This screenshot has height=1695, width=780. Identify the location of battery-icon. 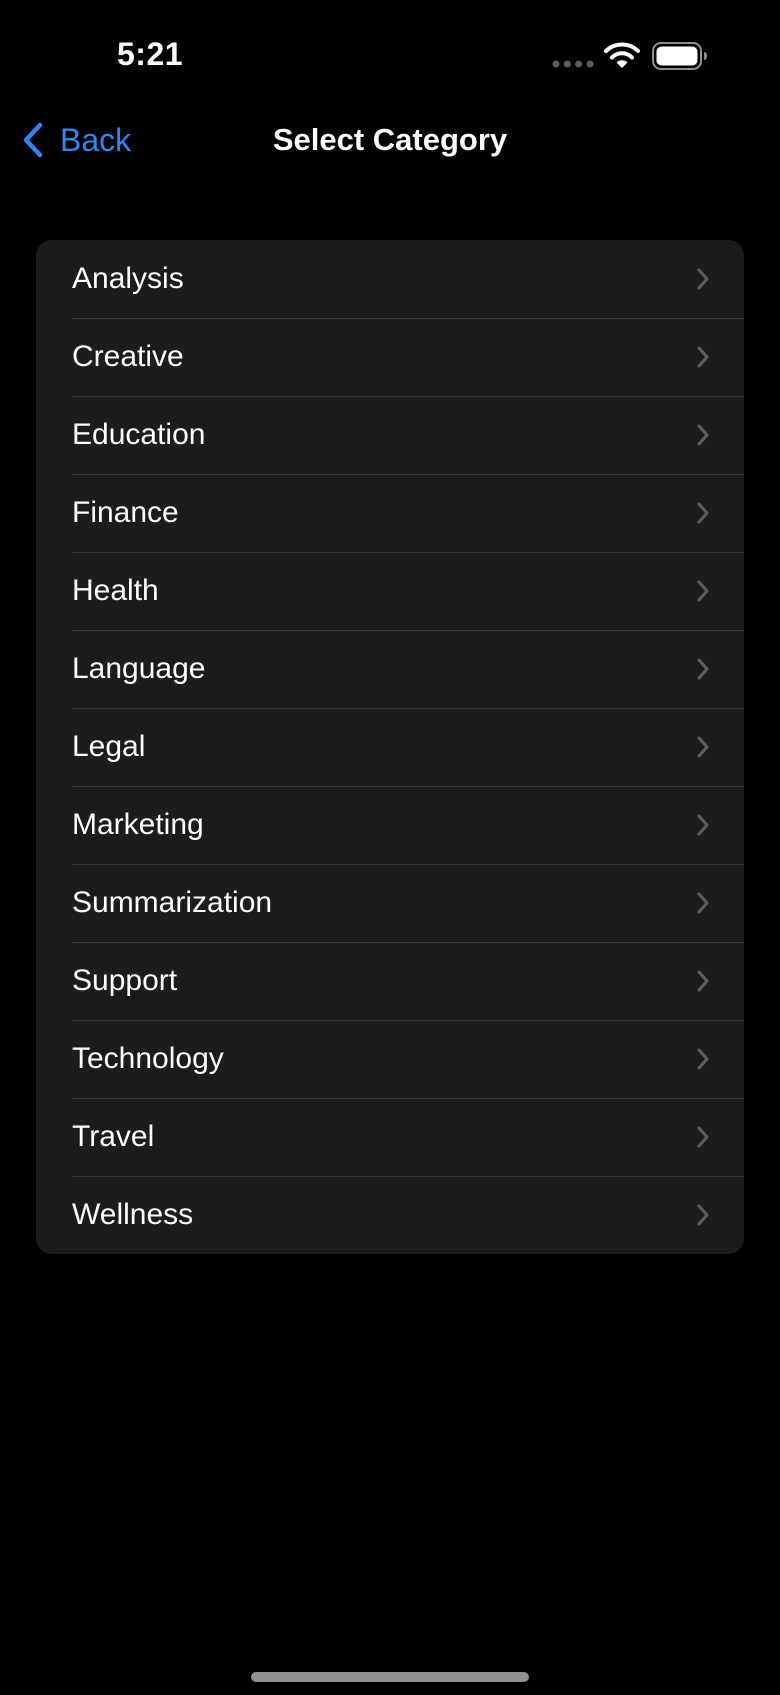
(679, 56).